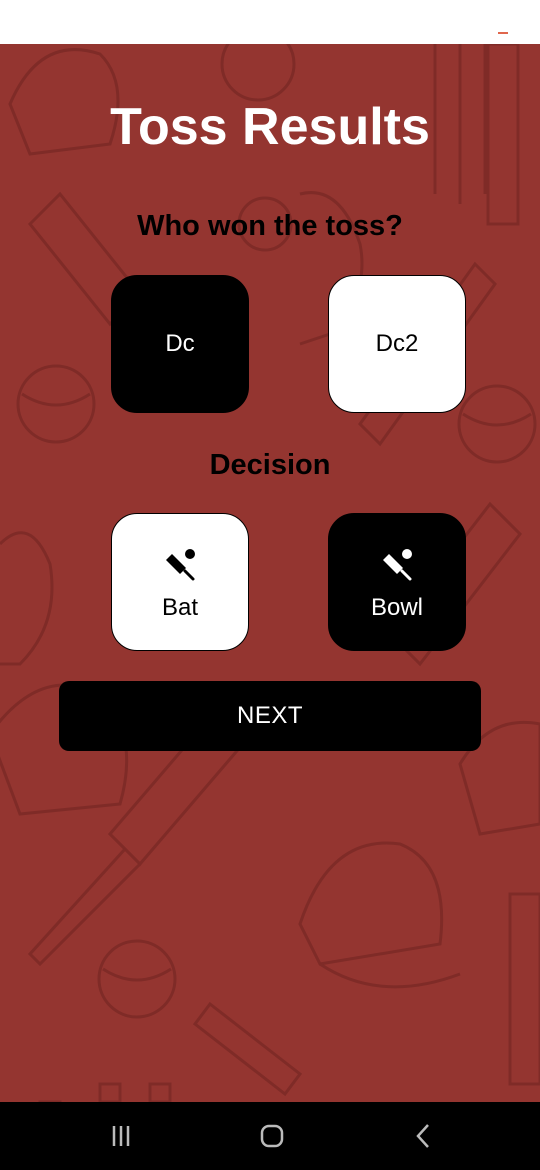 This screenshot has width=540, height=1170. I want to click on system-navigation-bar, so click(270, 1136).